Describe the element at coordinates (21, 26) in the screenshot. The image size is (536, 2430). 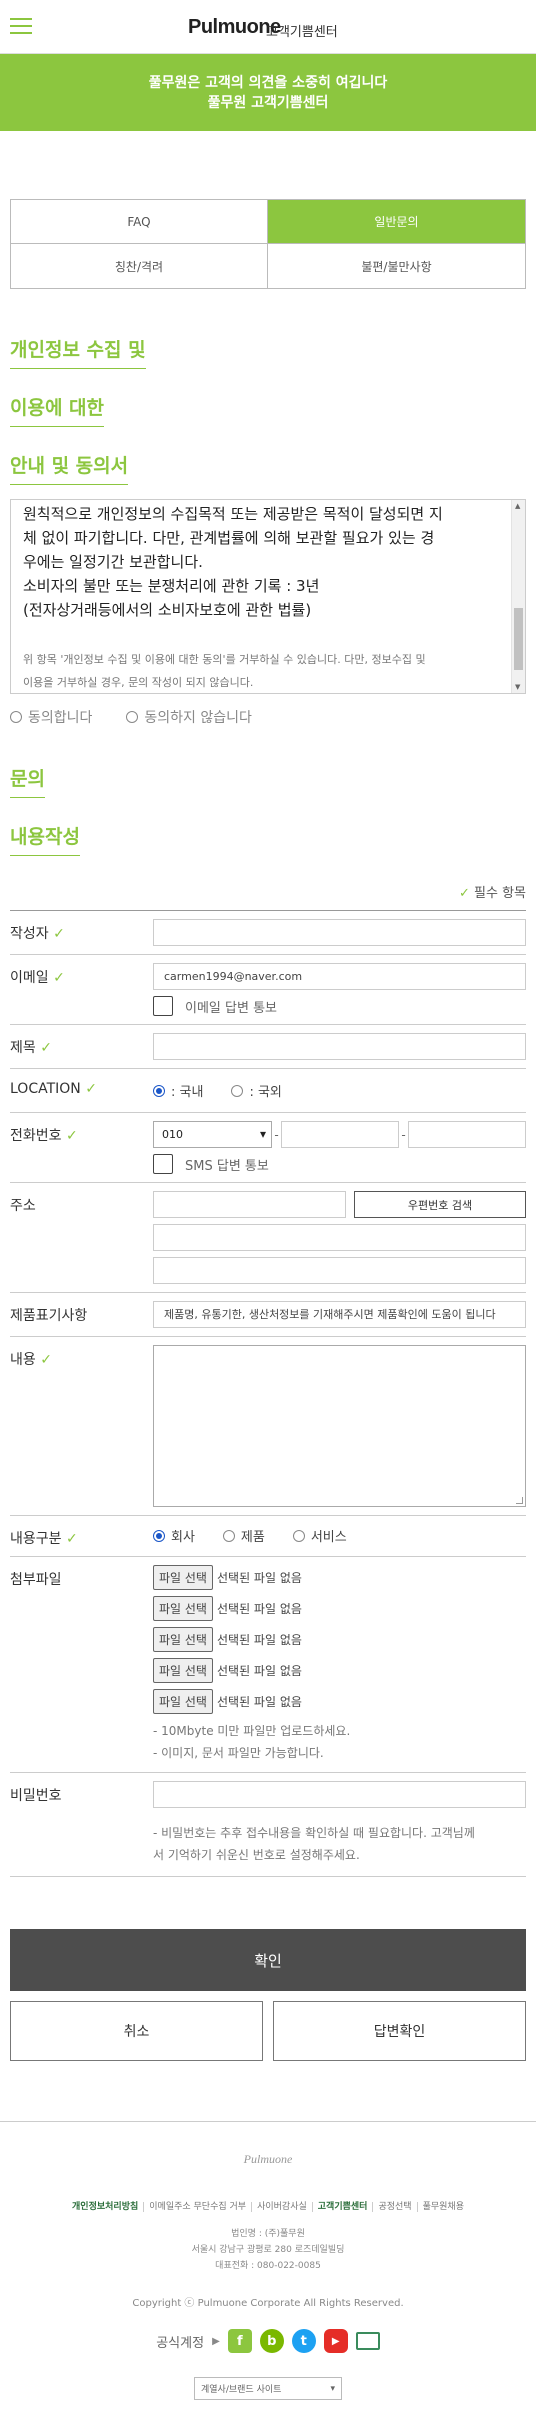
I see `hamburger-menu-icon` at that location.